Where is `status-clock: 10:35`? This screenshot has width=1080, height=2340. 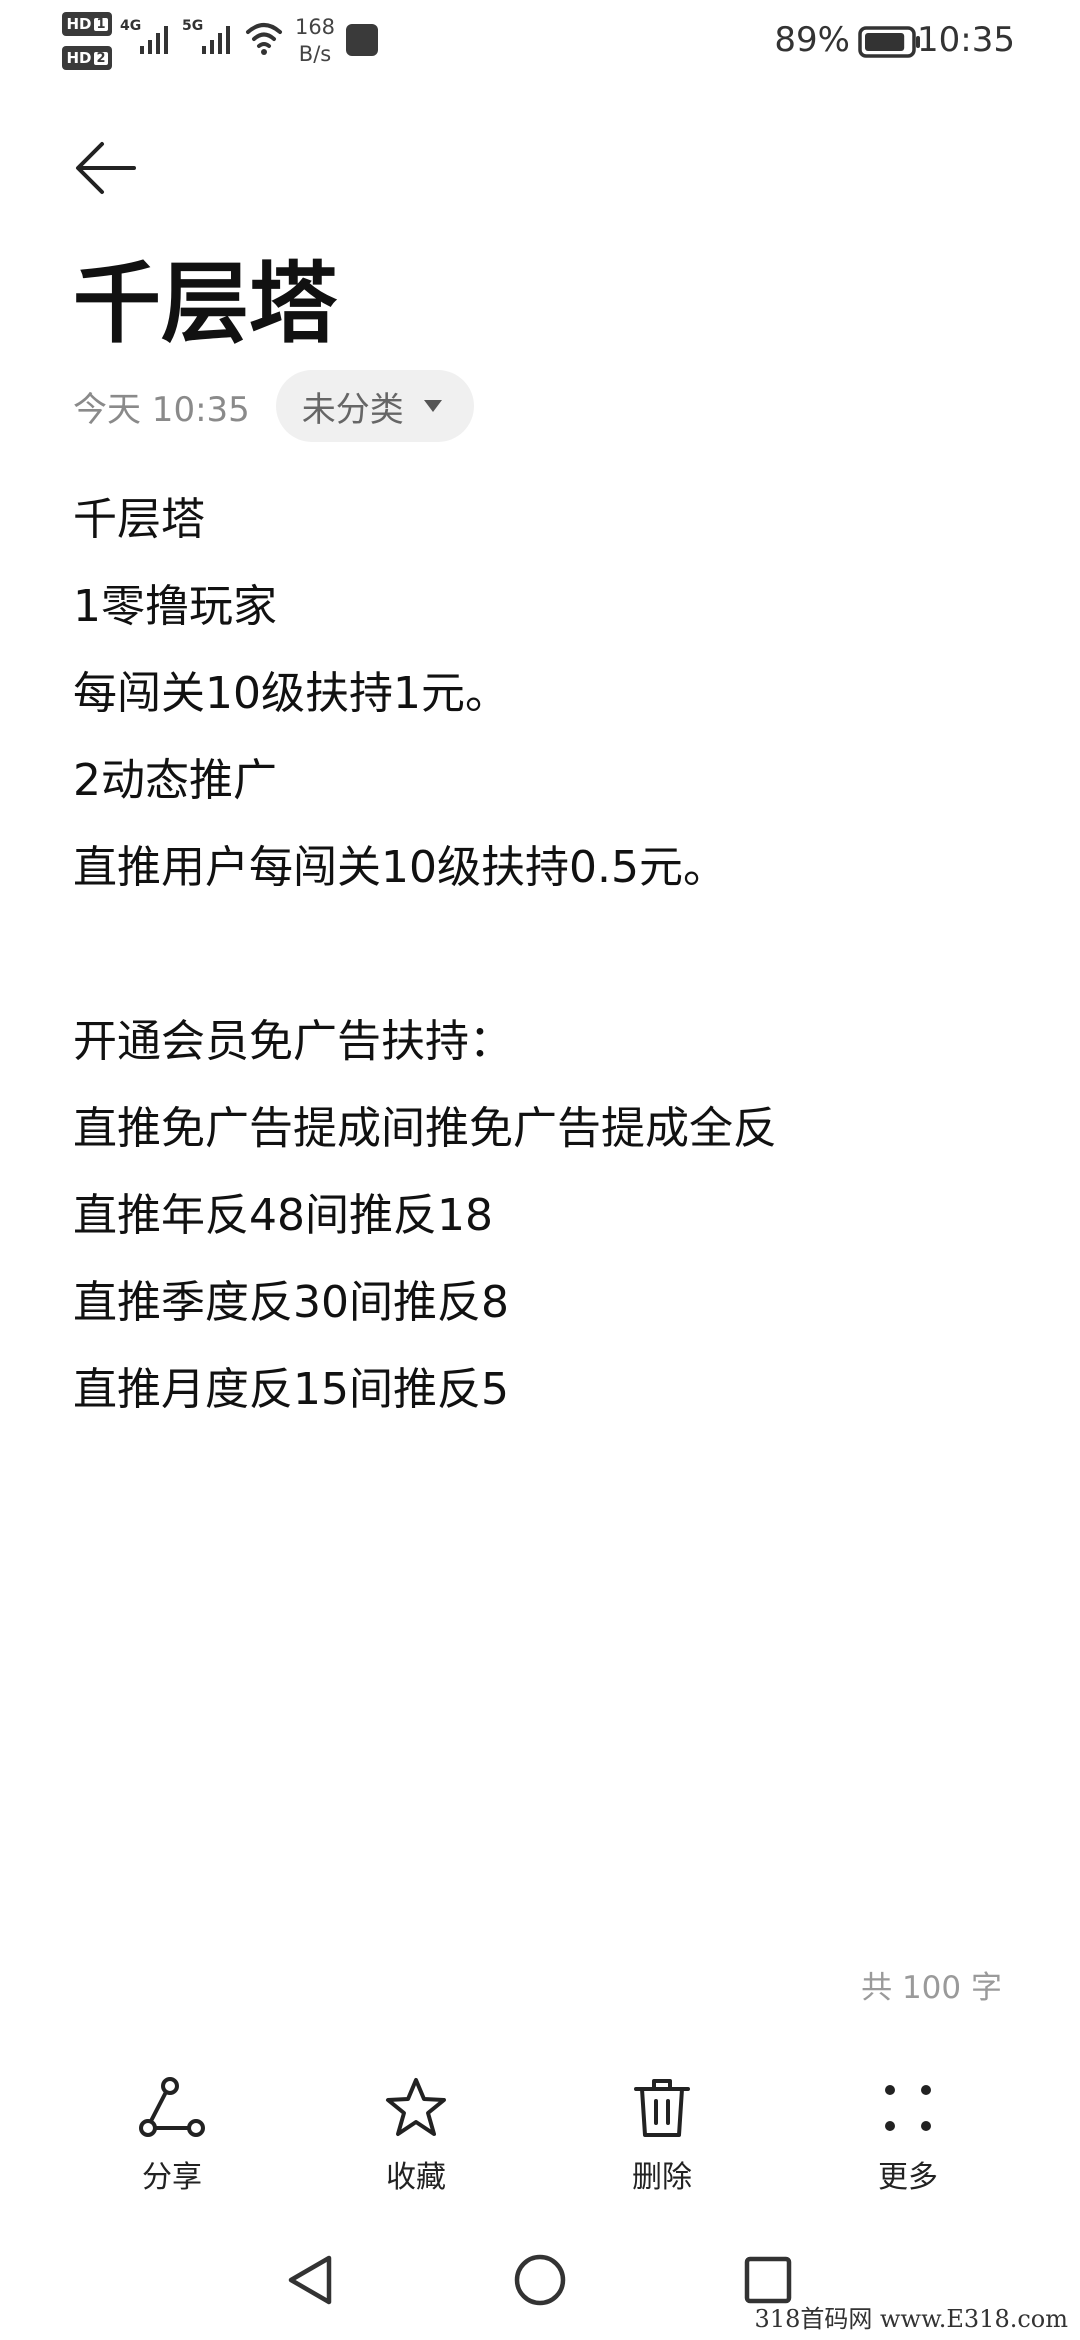 status-clock: 10:35 is located at coordinates (966, 40).